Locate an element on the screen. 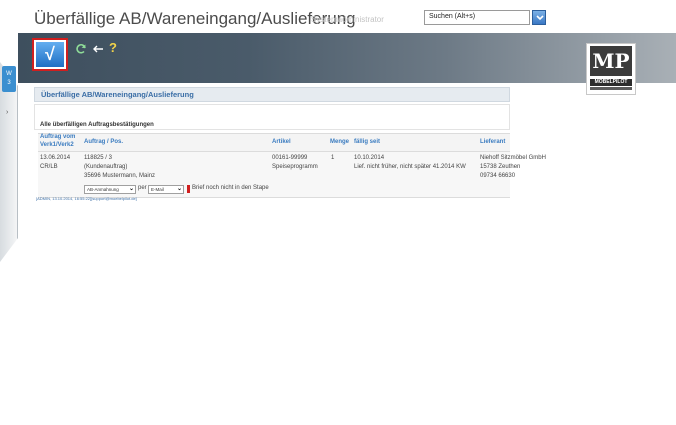 Image resolution: width=676 pixels, height=425 pixels. toolbar: √ ? MP MÖBELPILOT is located at coordinates (347, 64).